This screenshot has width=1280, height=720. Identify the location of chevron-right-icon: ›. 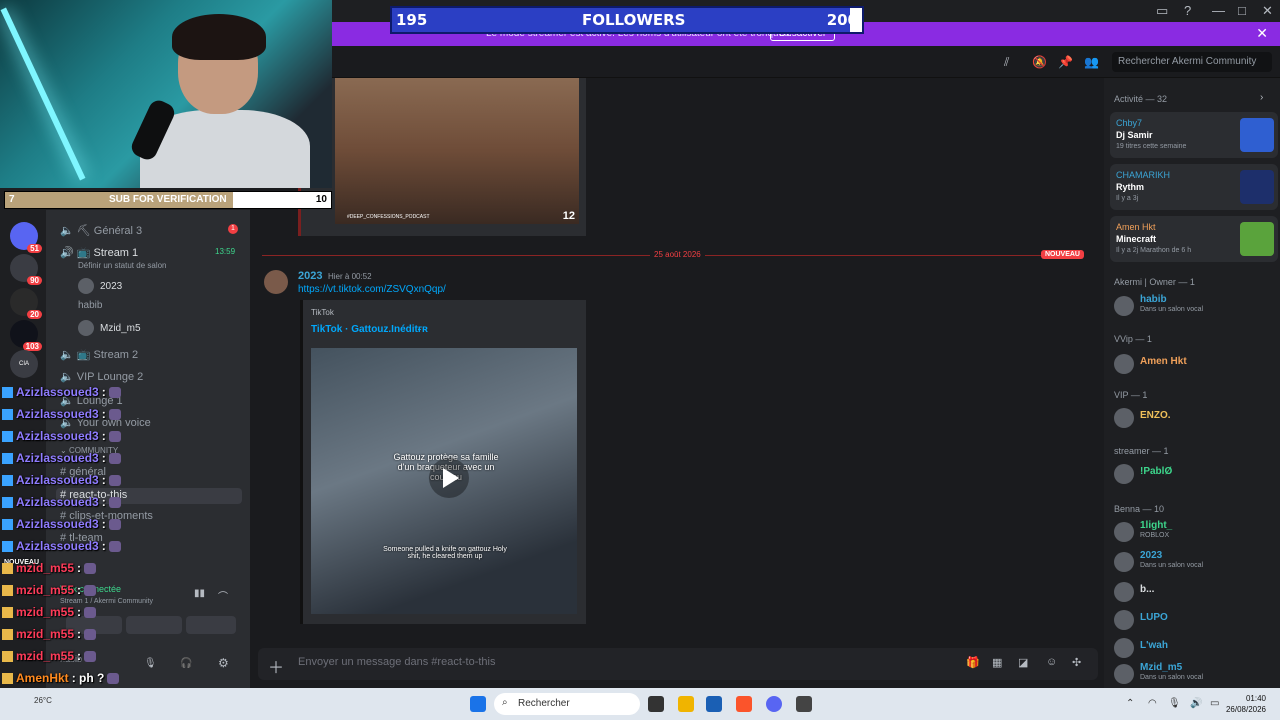
(1261, 97).